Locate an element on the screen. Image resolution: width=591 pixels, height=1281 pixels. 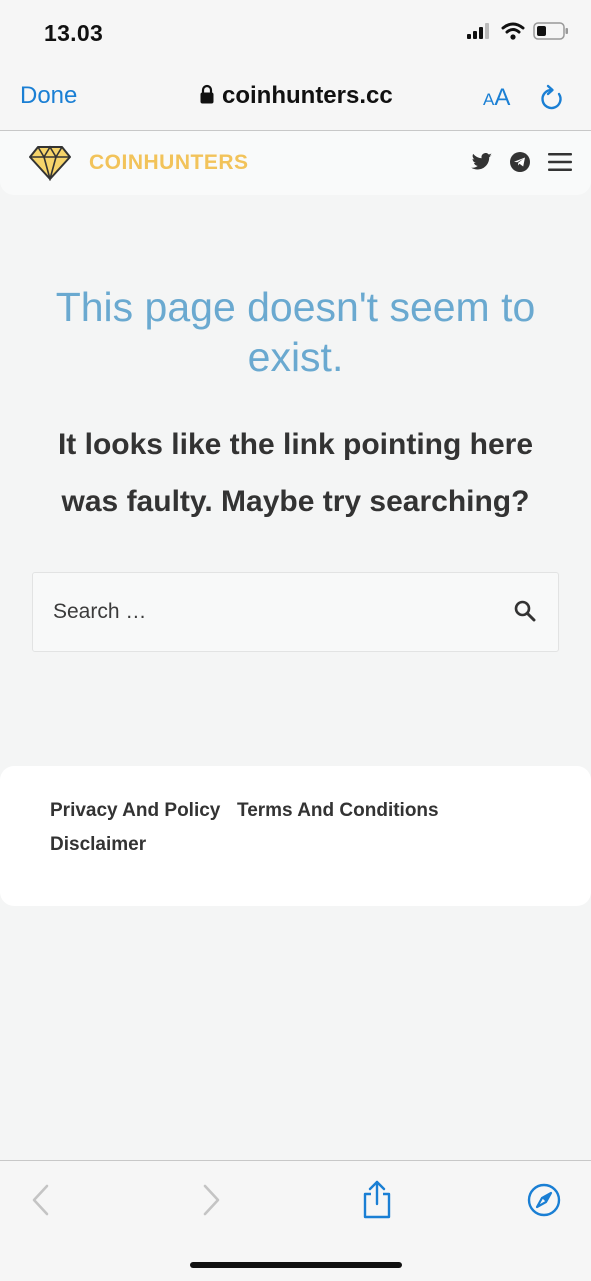
footer-link-privacy: Privacy And Policy is located at coordinates (135, 811).